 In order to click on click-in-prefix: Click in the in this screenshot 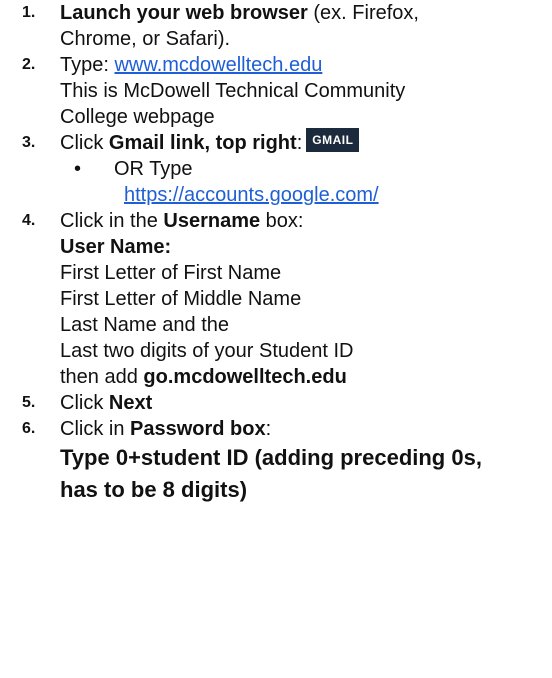, I will do `click(112, 221)`.